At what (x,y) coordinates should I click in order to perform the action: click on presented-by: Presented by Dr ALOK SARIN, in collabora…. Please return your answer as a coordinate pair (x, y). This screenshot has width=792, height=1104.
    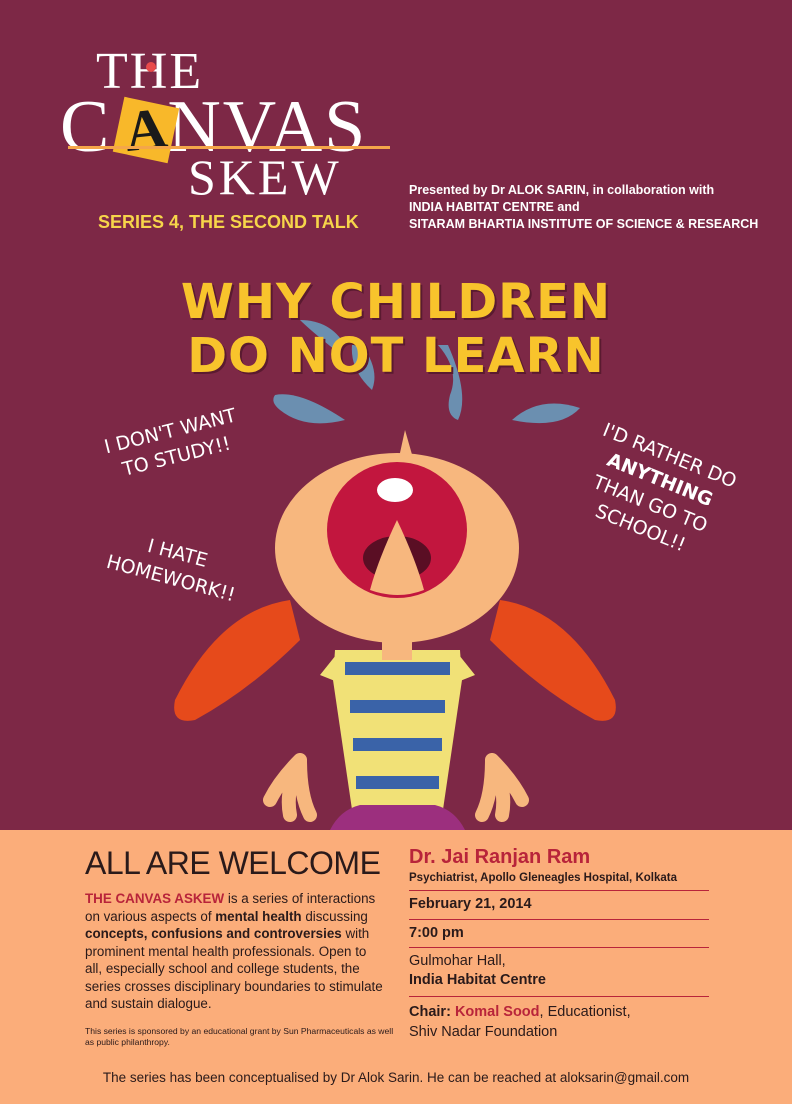
    Looking at the image, I should click on (583, 207).